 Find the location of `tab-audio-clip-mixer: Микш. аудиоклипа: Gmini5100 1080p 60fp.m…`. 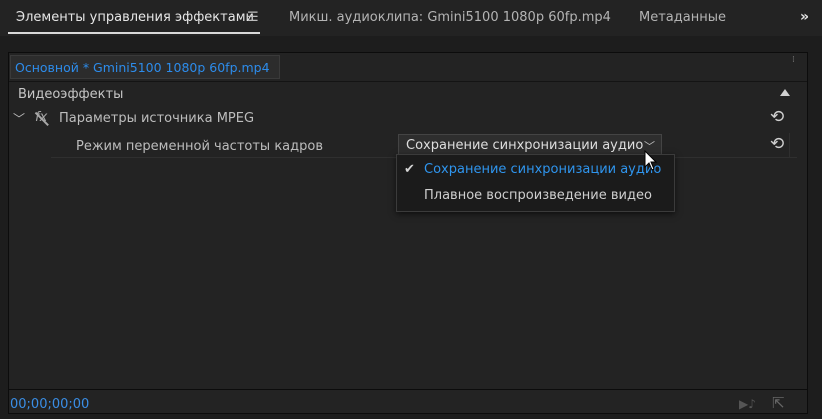

tab-audio-clip-mixer: Микш. аудиоклипа: Gmini5100 1080p 60fp.m… is located at coordinates (450, 17).